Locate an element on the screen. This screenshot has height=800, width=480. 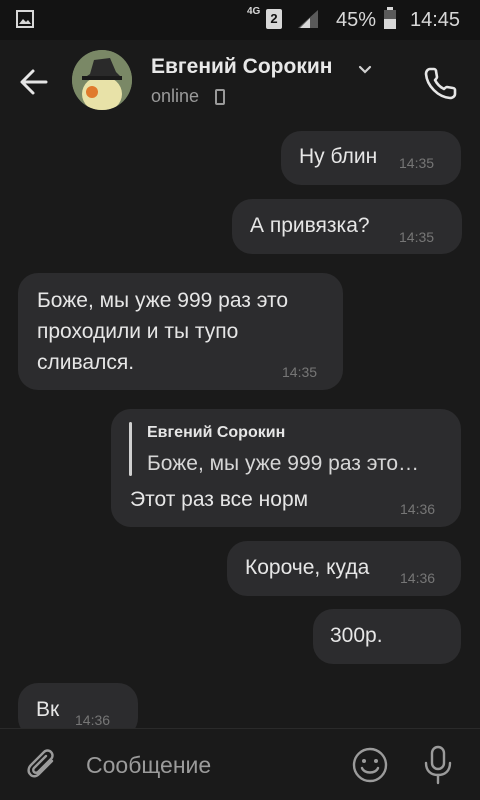
message-bubble-outgoing: Ну блин 14:35 is located at coordinates (371, 158).